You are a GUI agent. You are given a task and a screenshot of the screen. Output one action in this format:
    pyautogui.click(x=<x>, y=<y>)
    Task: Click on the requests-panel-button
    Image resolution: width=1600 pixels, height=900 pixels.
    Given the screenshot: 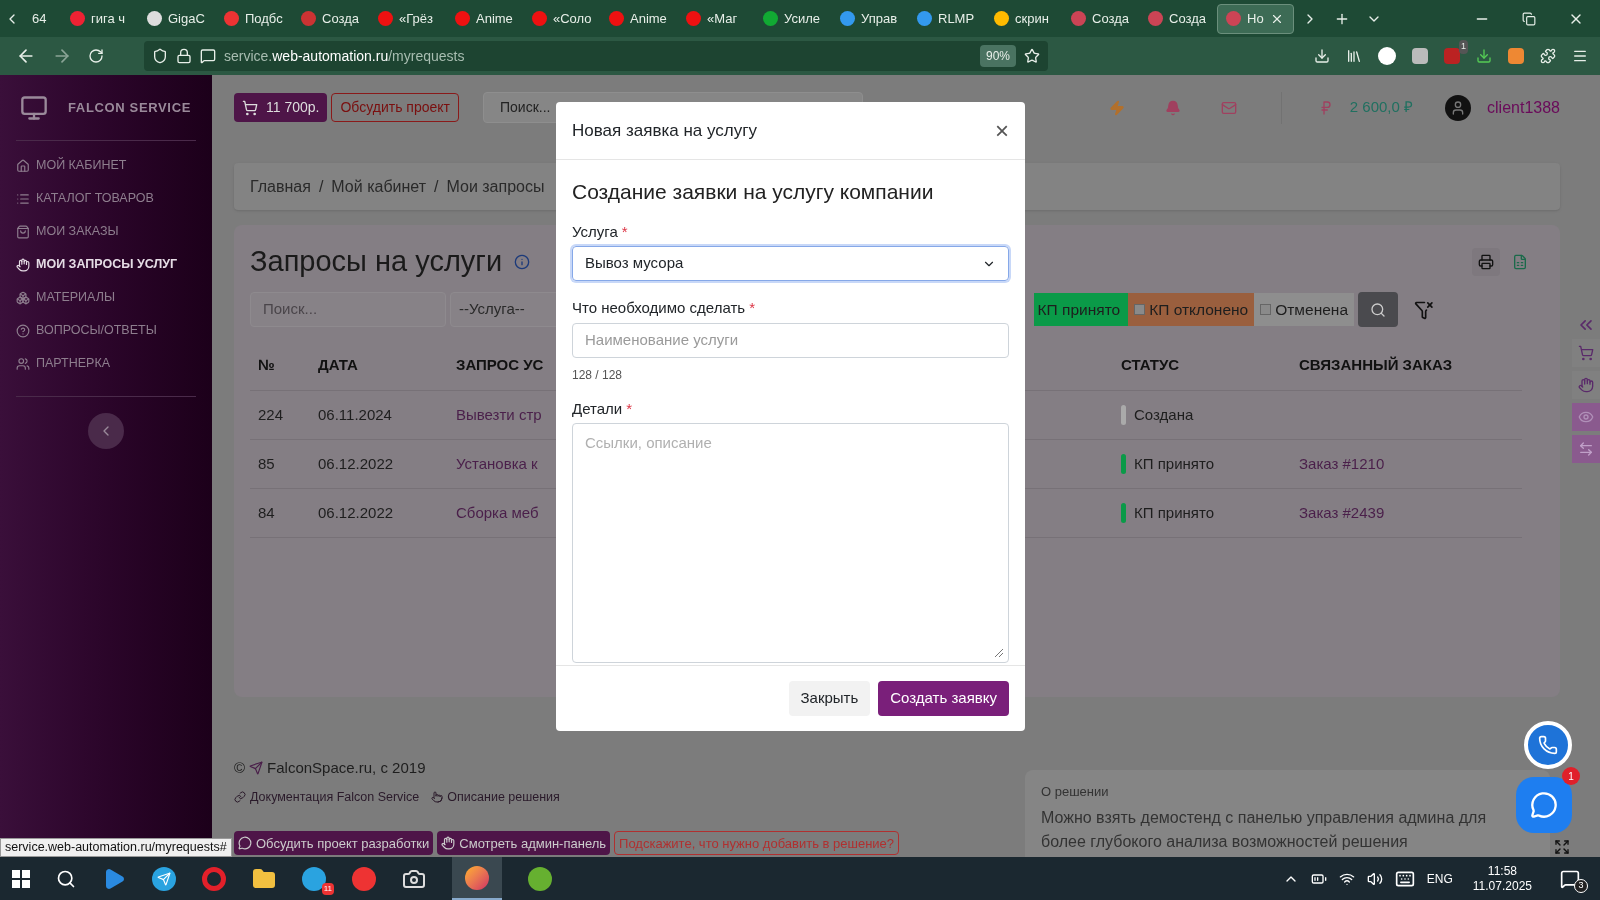 What is the action you would take?
    pyautogui.click(x=1586, y=385)
    